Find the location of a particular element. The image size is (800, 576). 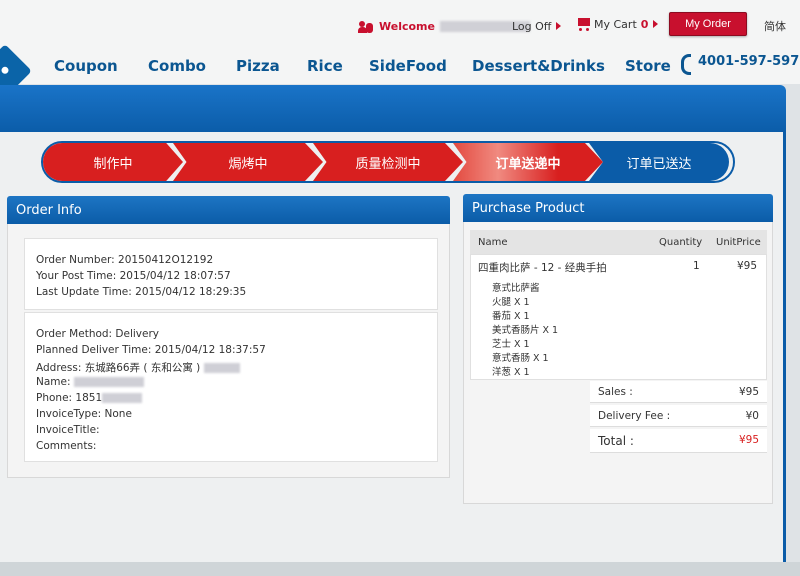

phone-redacted is located at coordinates (122, 398).